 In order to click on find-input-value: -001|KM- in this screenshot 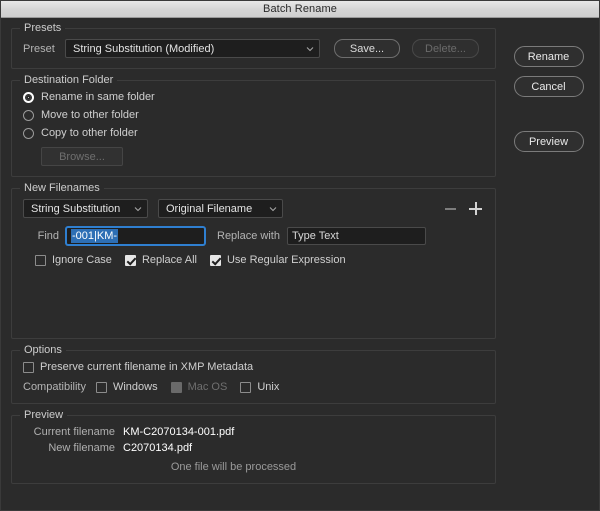, I will do `click(95, 236)`.